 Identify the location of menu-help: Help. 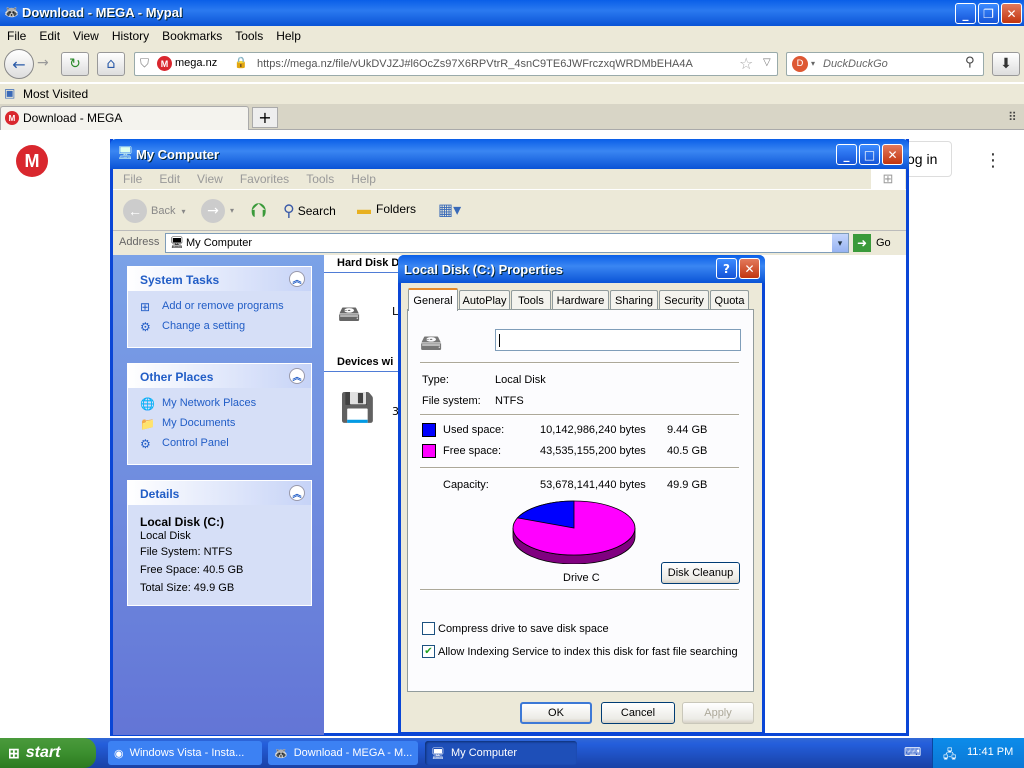
(288, 36).